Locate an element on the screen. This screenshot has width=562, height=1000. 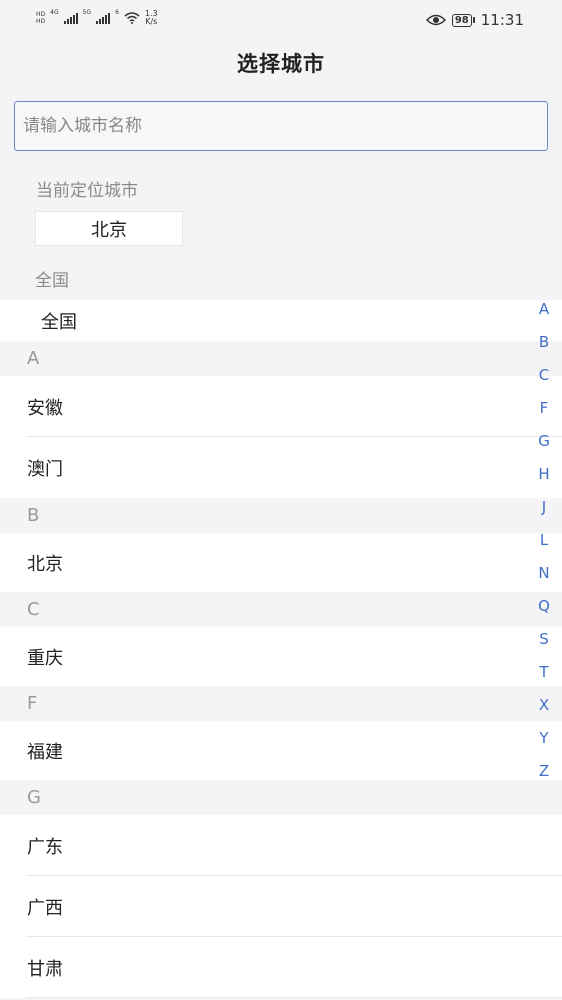
divider is located at coordinates (294, 997).